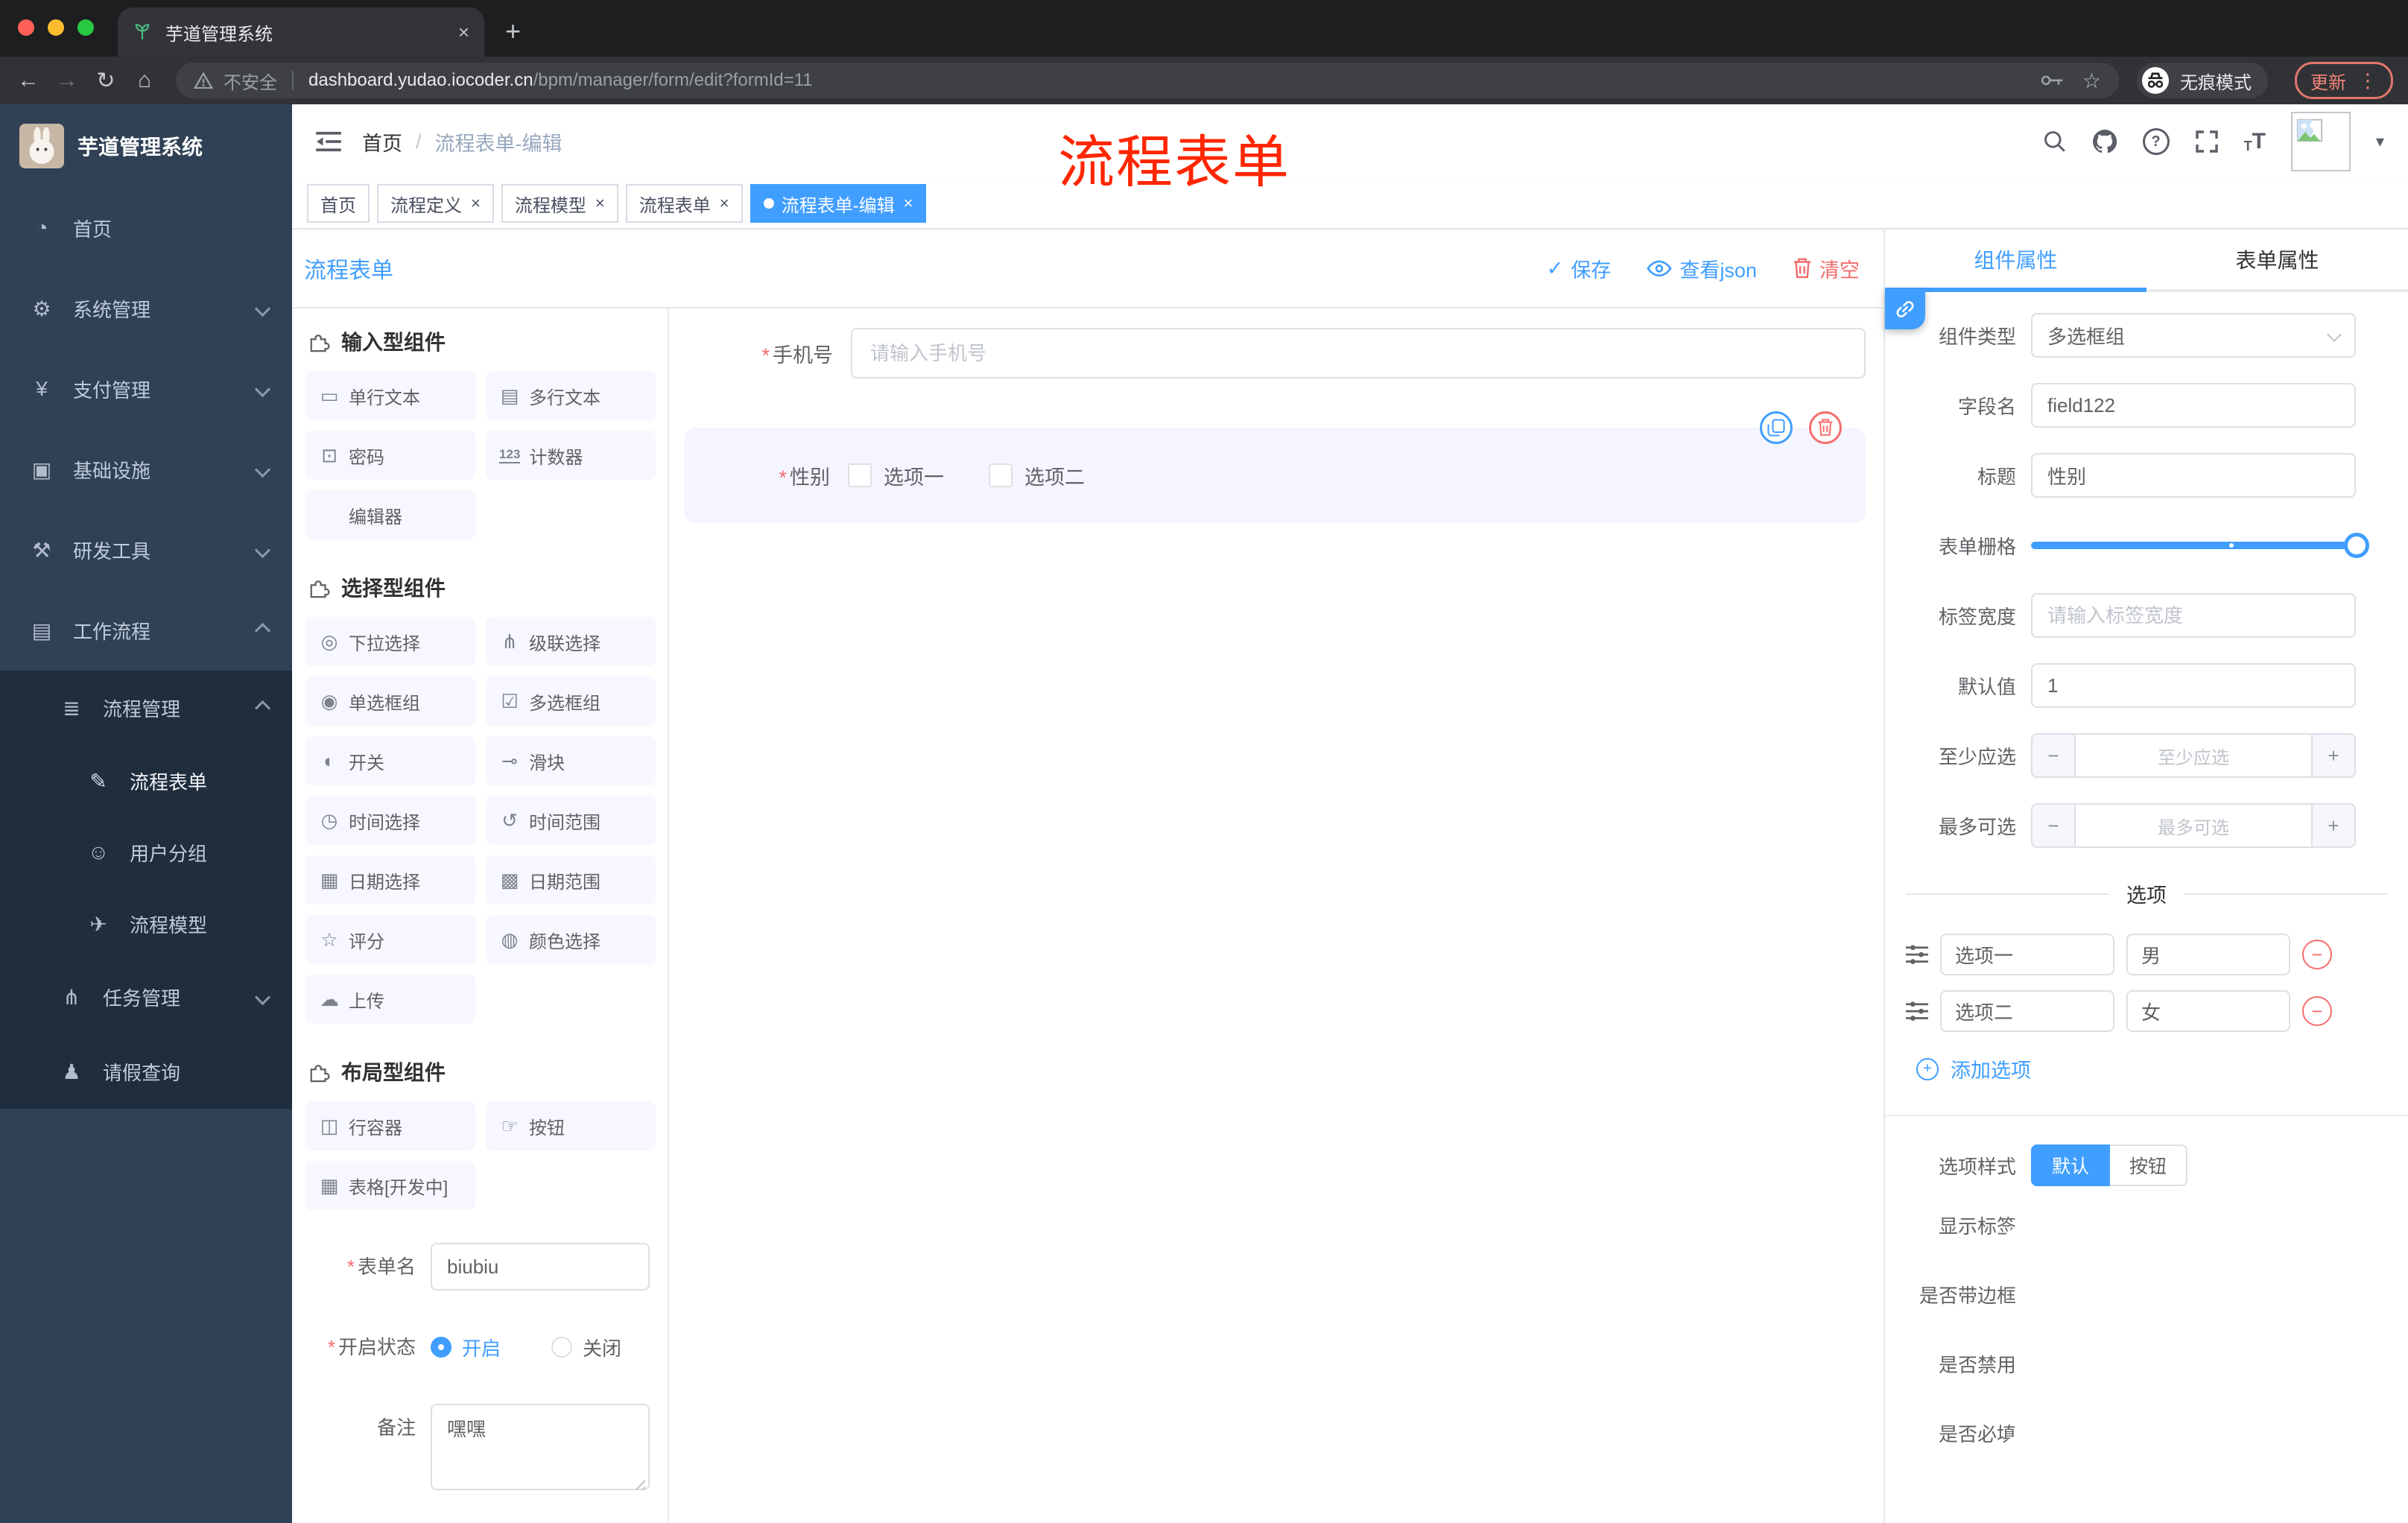 Image resolution: width=2408 pixels, height=1523 pixels. I want to click on component-type-value, so click(2193, 335).